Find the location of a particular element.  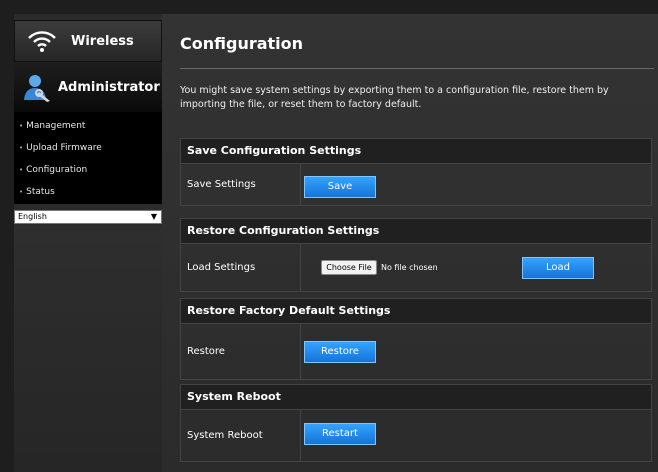

sidebar-item-label: Configuration is located at coordinates (57, 170).